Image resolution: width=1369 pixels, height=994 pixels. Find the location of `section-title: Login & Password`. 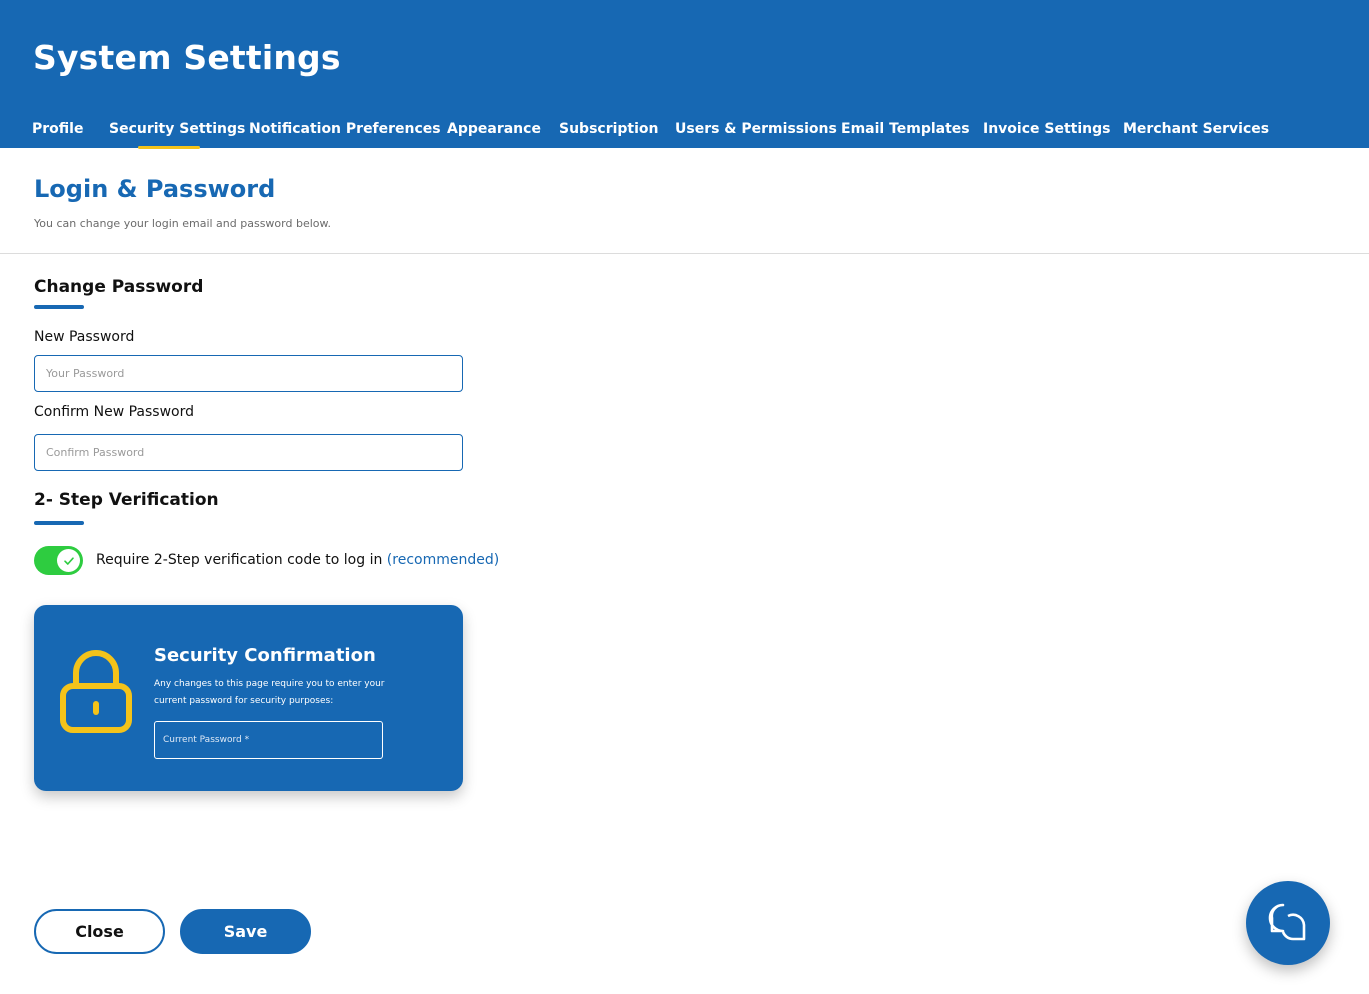

section-title: Login & Password is located at coordinates (155, 189).